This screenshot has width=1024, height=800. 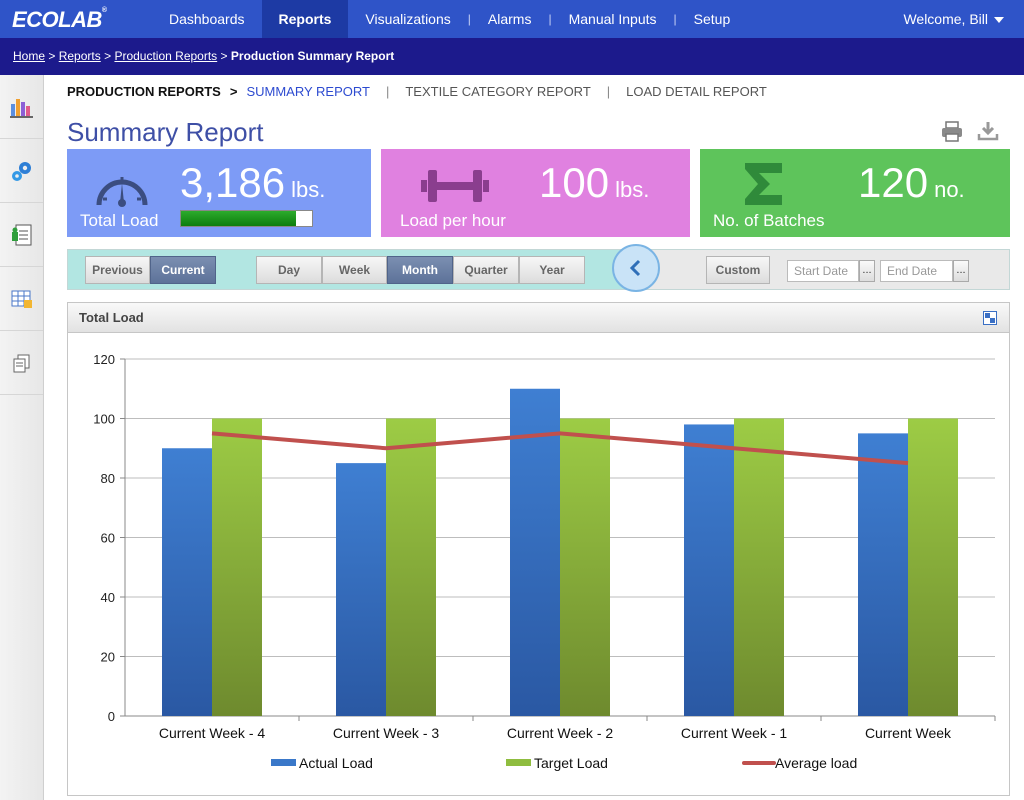 What do you see at coordinates (354, 270) in the screenshot?
I see `week-button: Week` at bounding box center [354, 270].